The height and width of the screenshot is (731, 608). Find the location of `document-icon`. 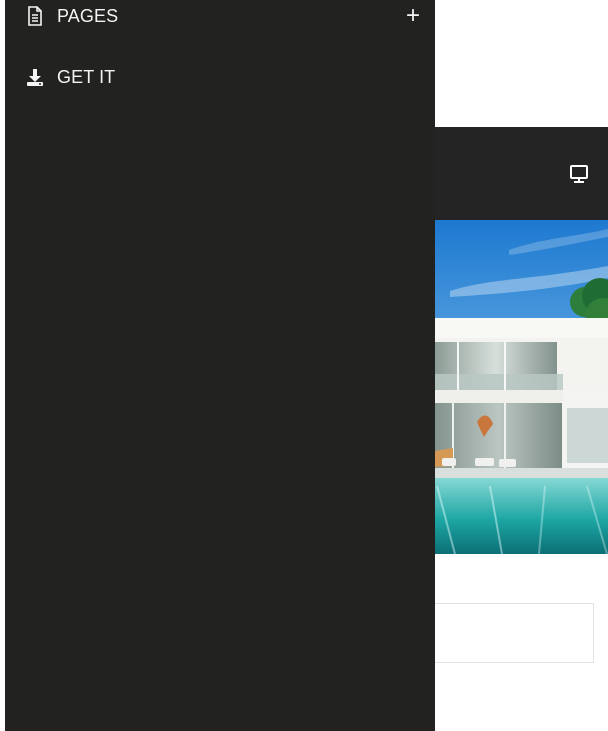

document-icon is located at coordinates (35, 16).